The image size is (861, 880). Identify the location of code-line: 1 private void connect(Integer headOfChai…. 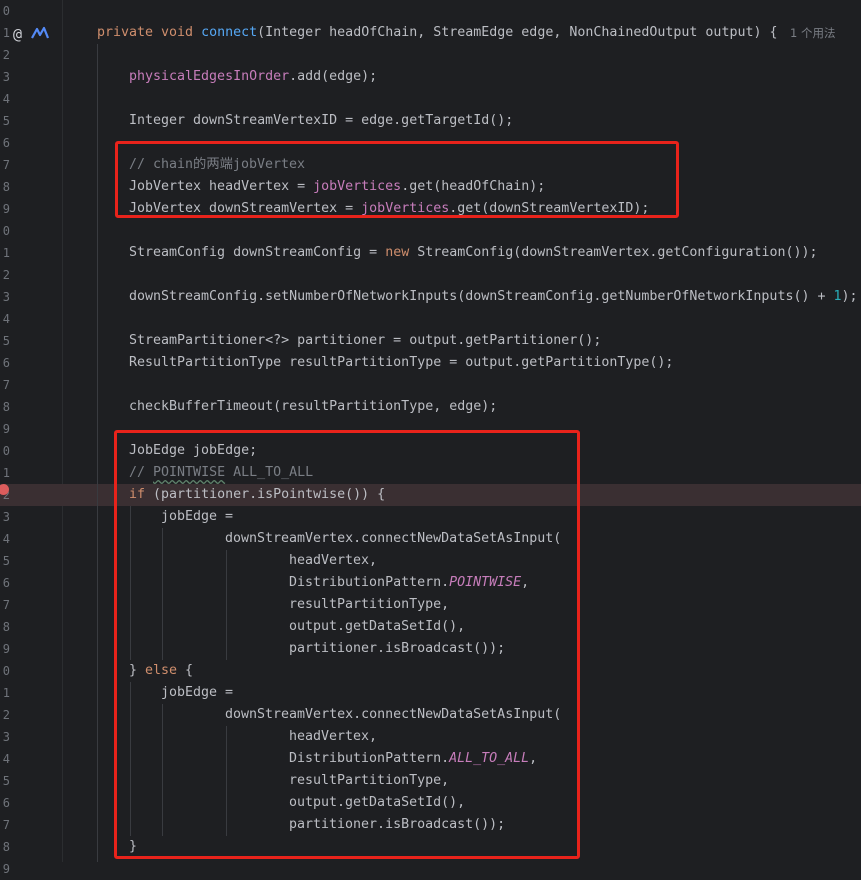
(430, 33).